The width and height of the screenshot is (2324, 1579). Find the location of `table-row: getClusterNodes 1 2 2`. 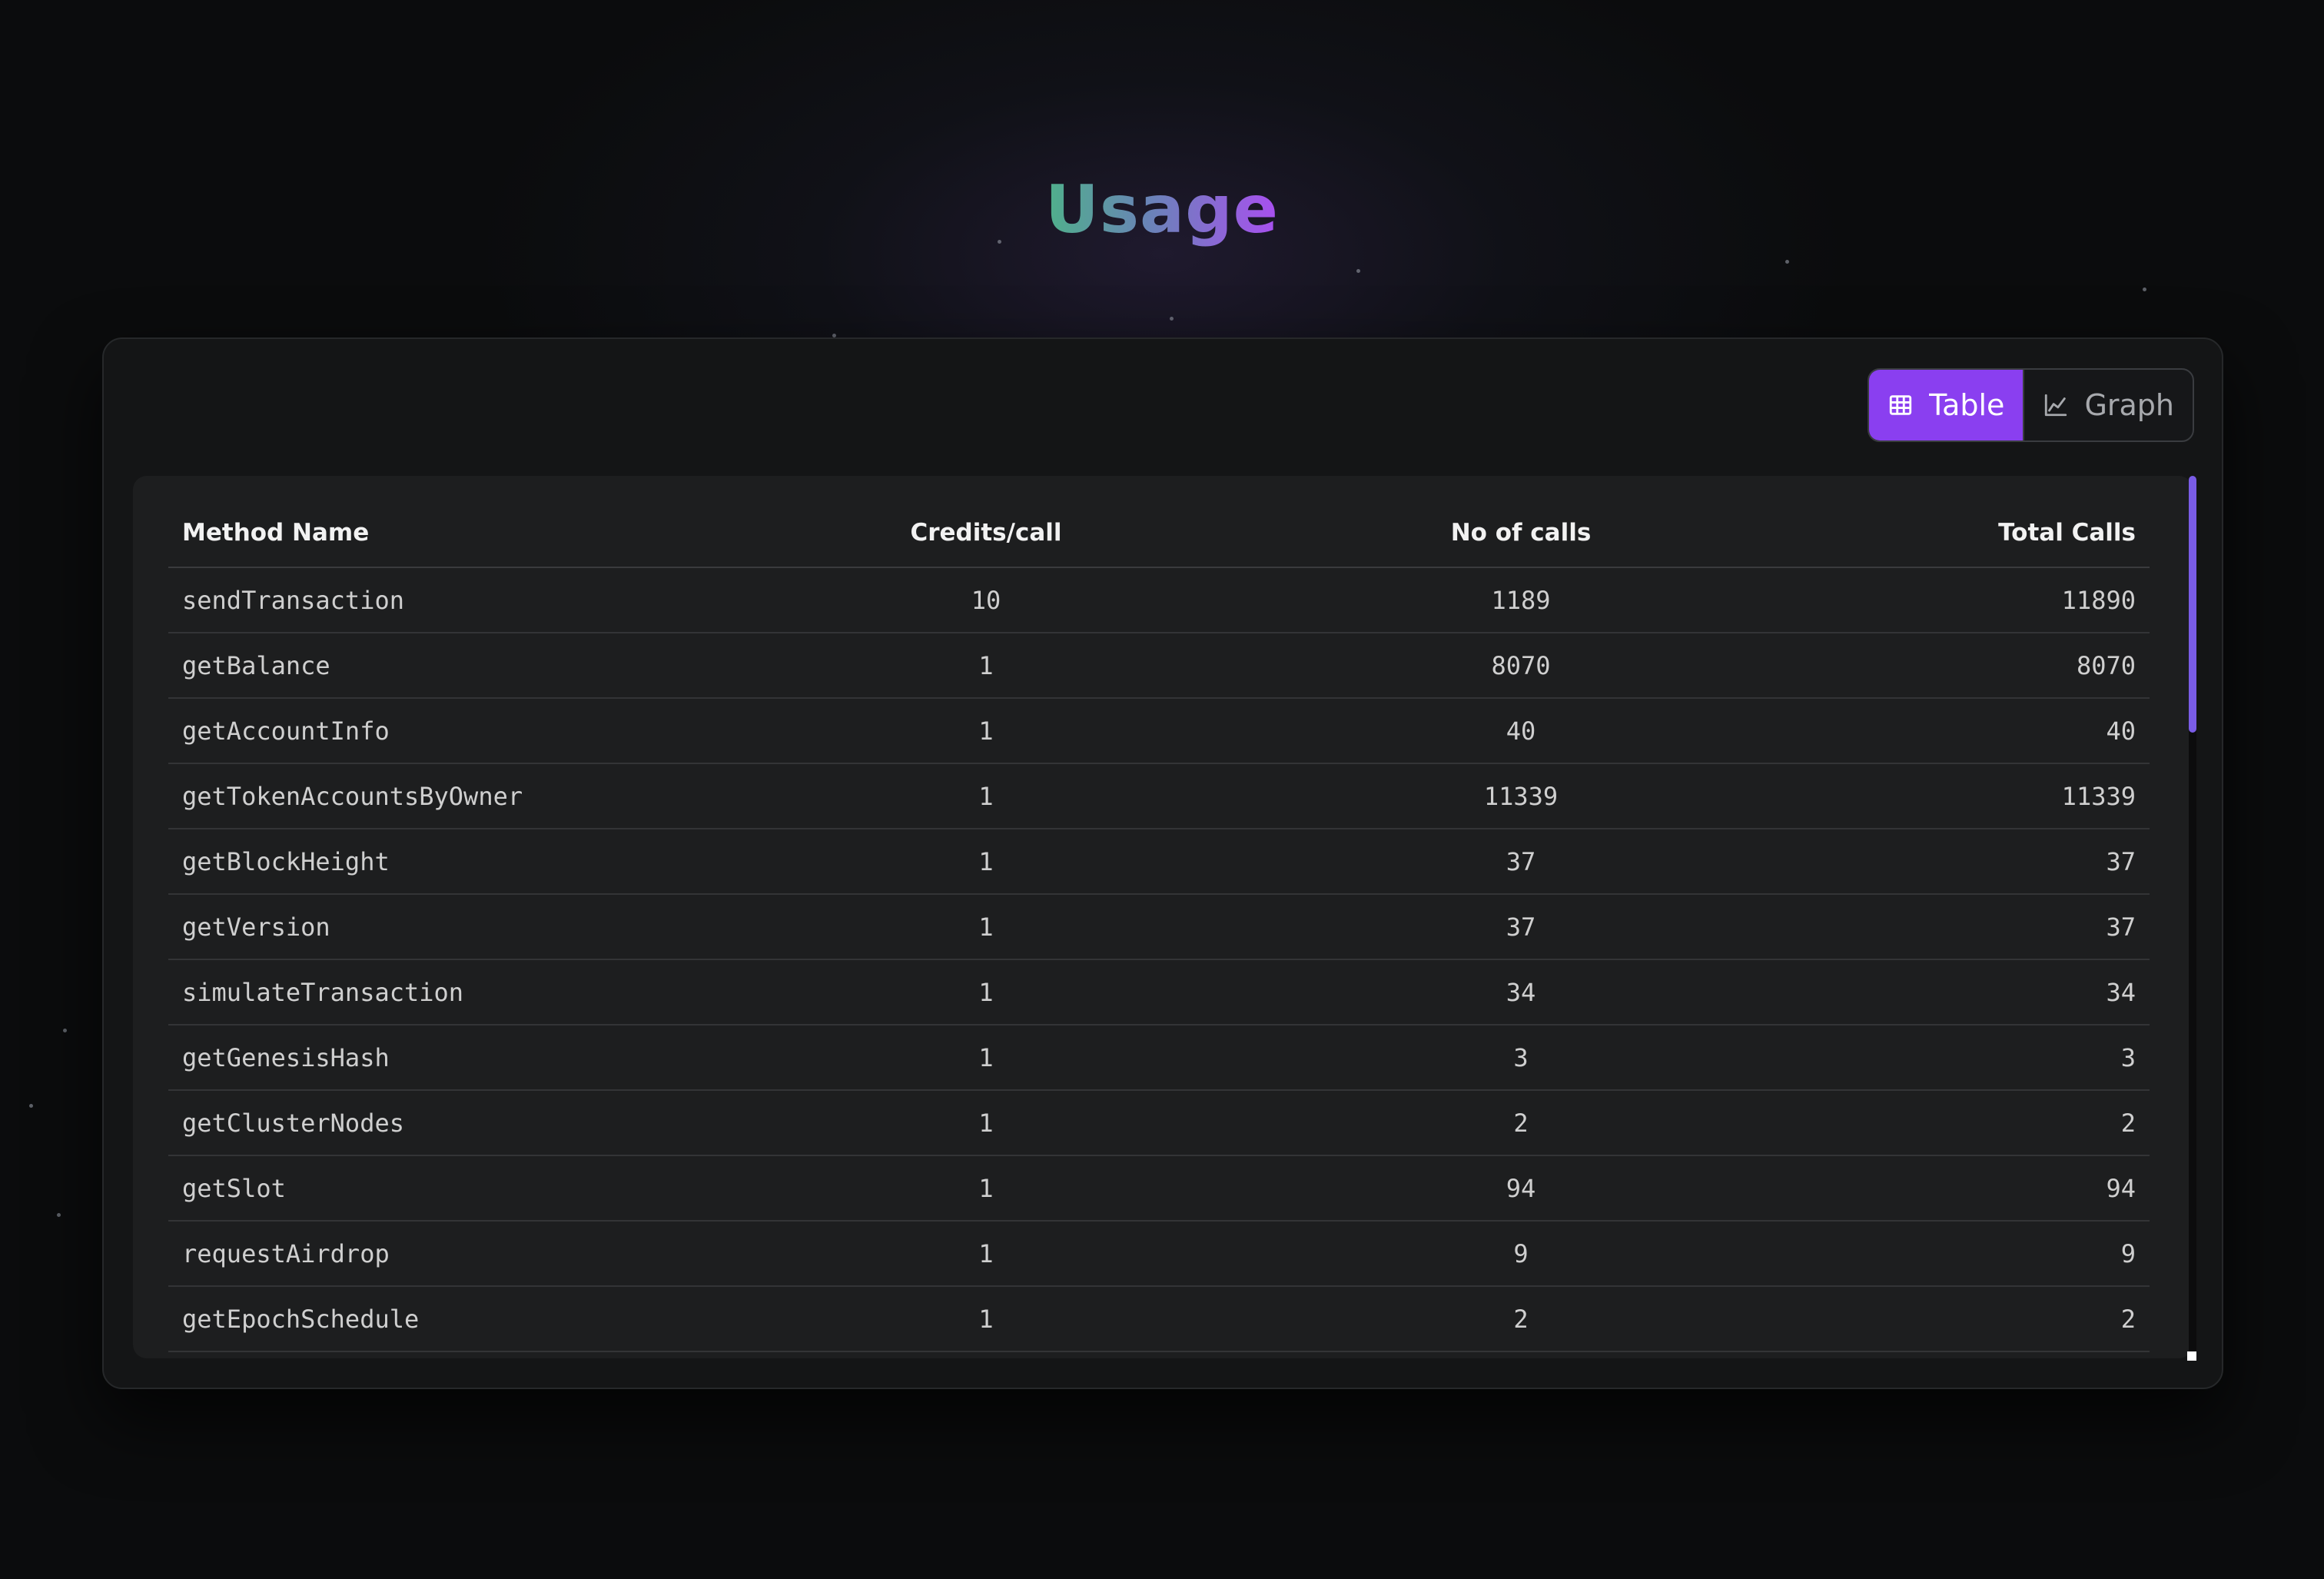

table-row: getClusterNodes 1 2 2 is located at coordinates (1159, 1123).